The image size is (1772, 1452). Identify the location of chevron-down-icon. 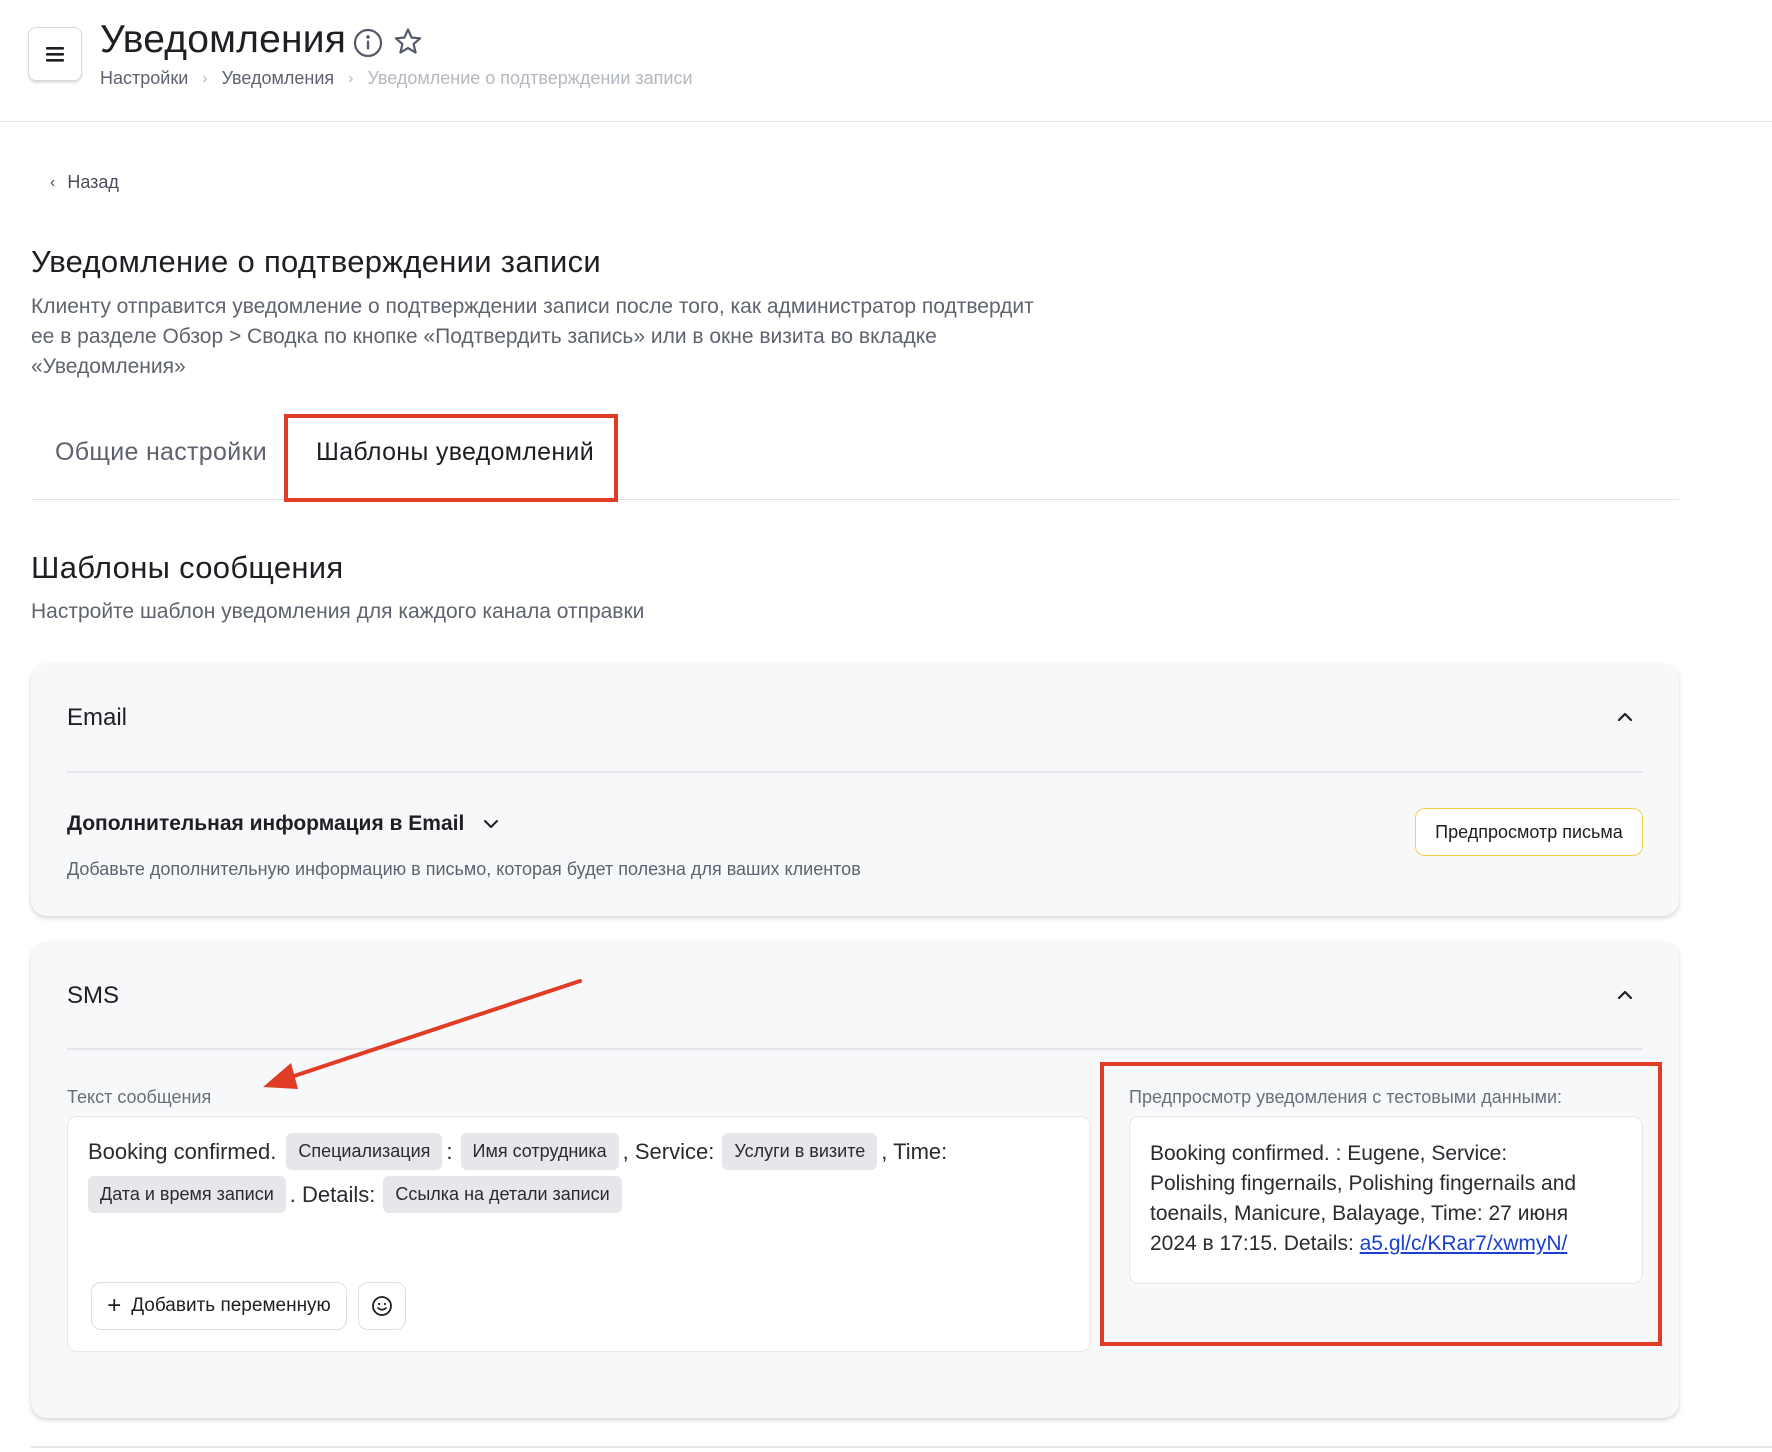
(491, 824).